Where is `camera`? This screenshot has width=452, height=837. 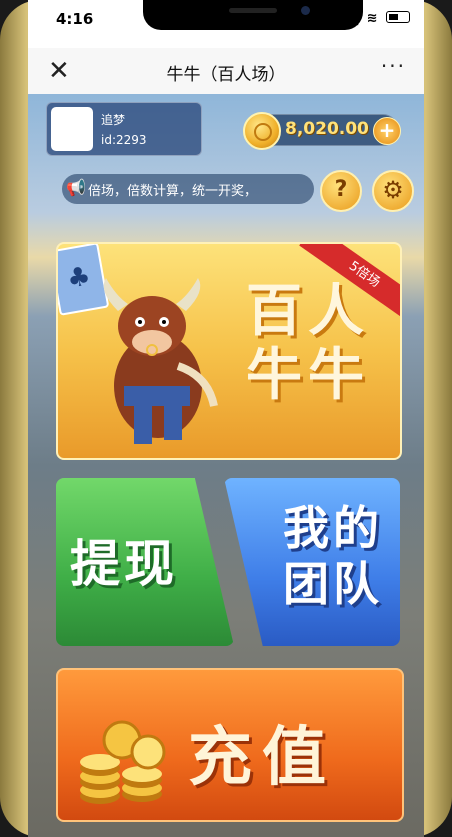 camera is located at coordinates (305, 10).